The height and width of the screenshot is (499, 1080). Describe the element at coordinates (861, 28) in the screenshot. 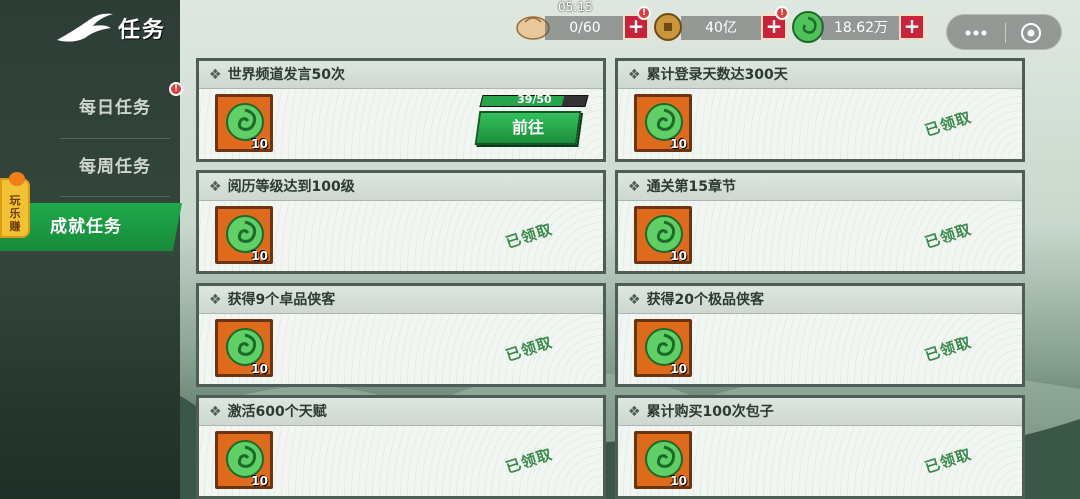

I see `jade-value: 18.62万` at that location.